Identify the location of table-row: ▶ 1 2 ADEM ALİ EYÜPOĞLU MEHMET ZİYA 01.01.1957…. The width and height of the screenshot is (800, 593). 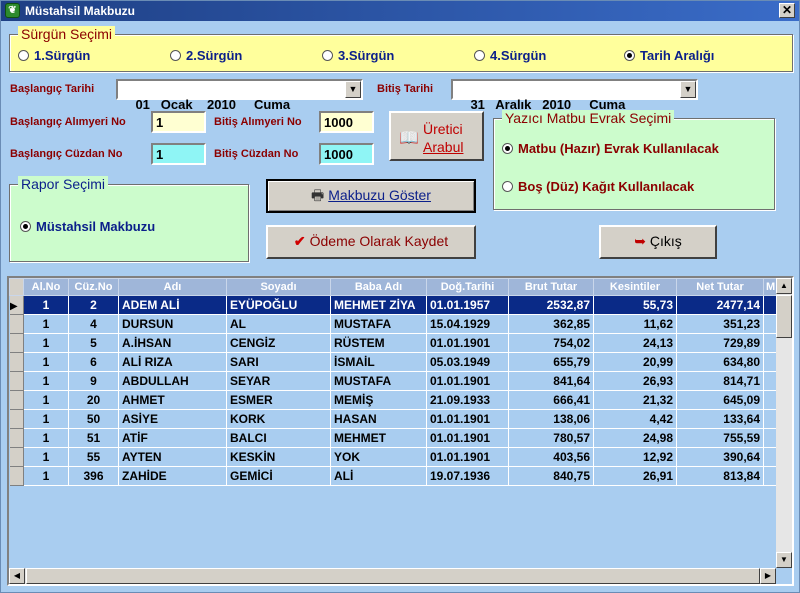
(394, 305).